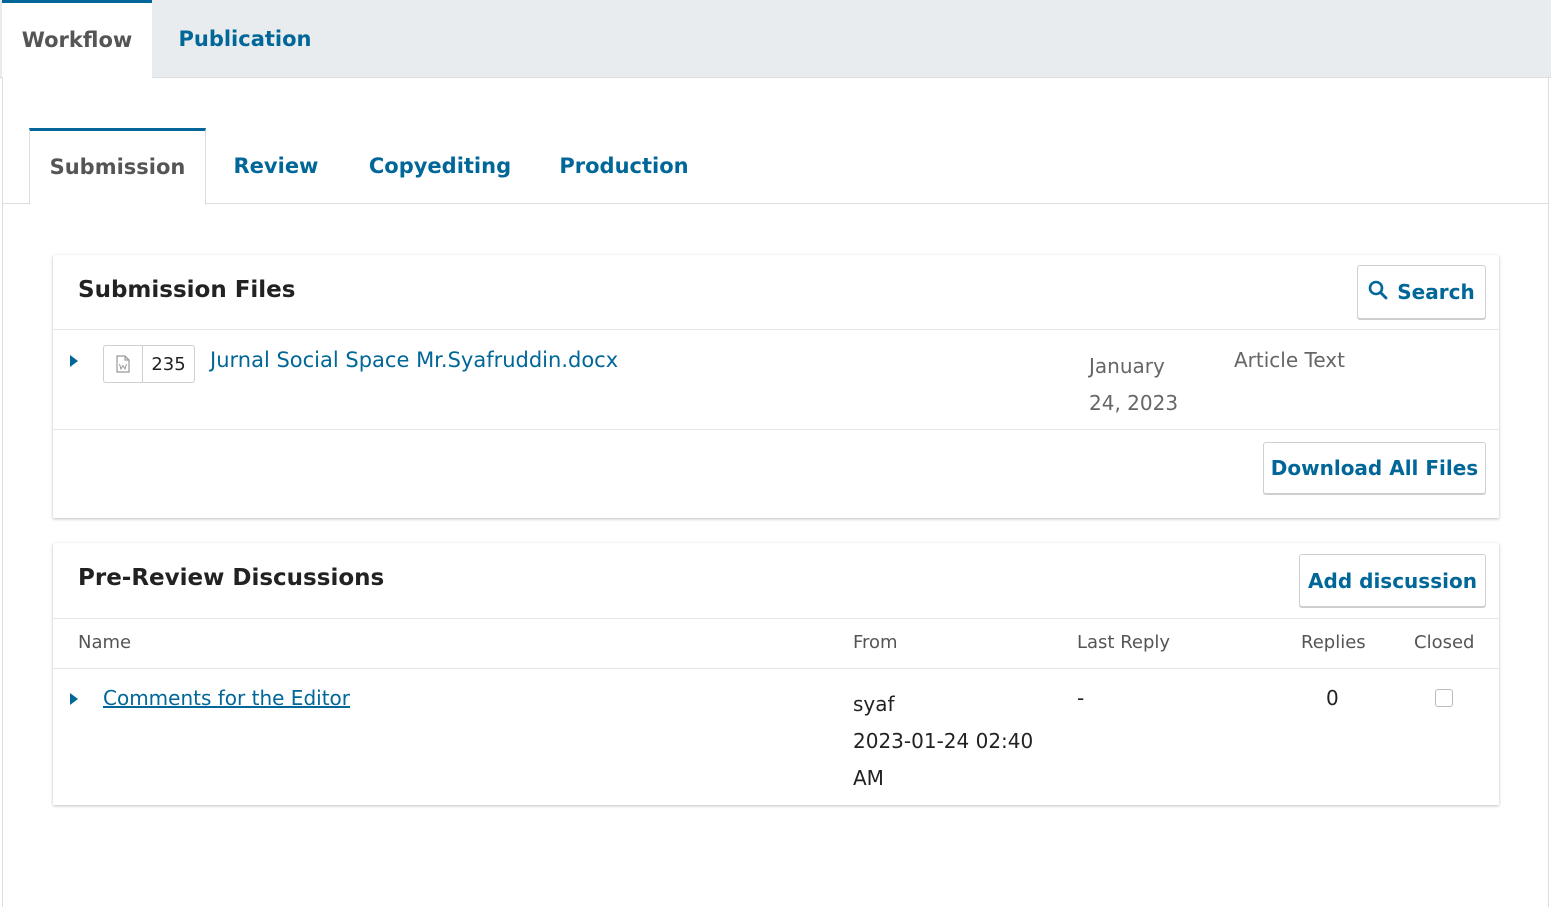  Describe the element at coordinates (1127, 366) in the screenshot. I see `file-date-month: January` at that location.